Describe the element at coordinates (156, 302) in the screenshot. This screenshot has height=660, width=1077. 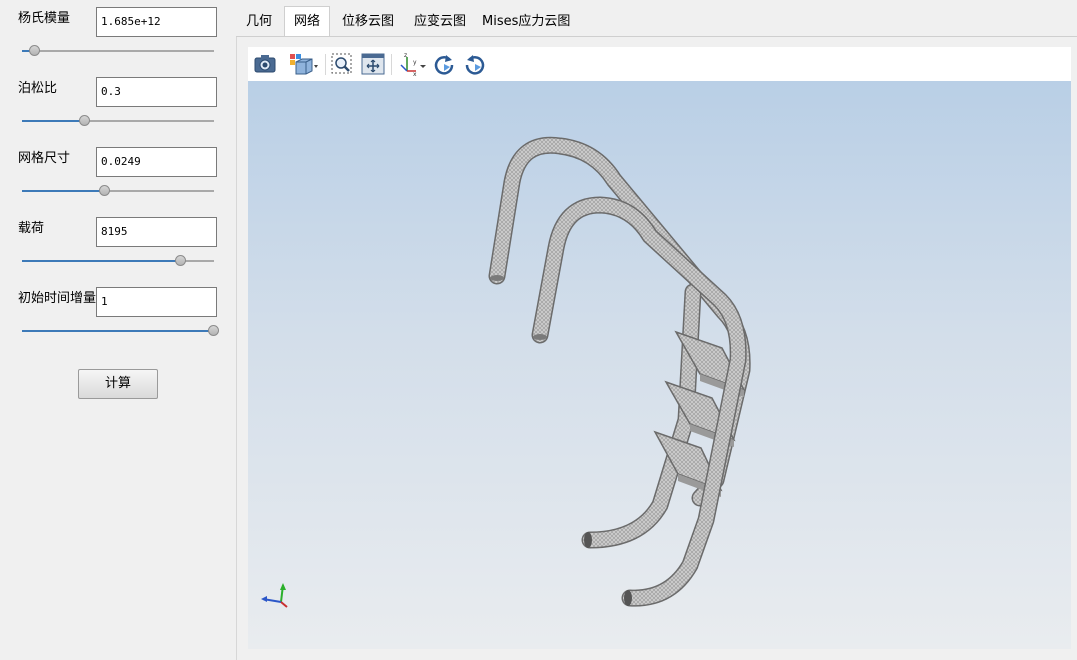
I see `initial-time-increment-input: 1` at that location.